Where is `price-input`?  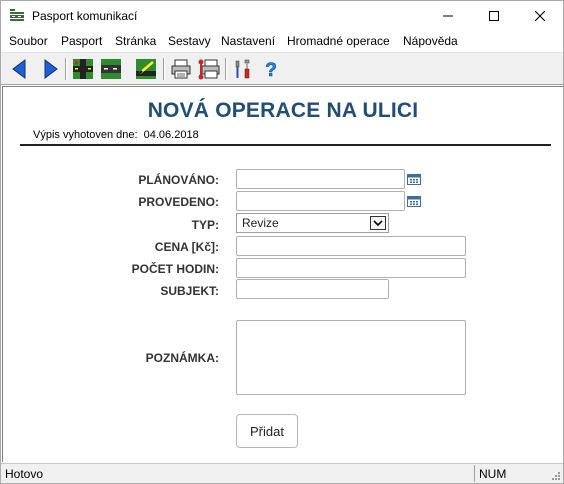 price-input is located at coordinates (351, 246).